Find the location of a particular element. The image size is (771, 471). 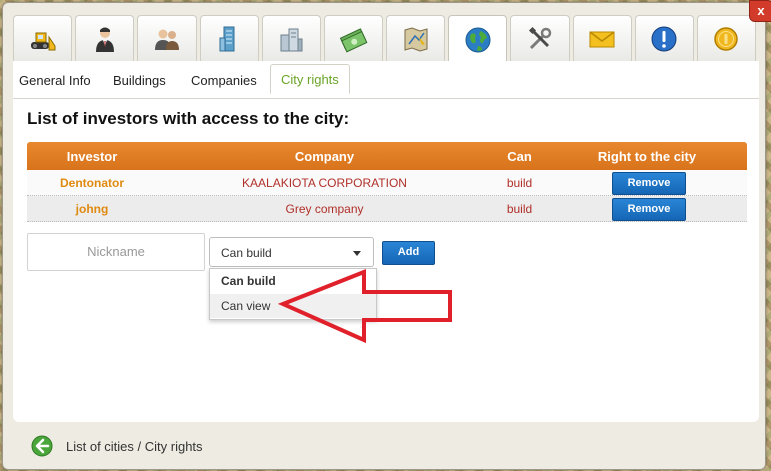

buildings-icon is located at coordinates (291, 39).